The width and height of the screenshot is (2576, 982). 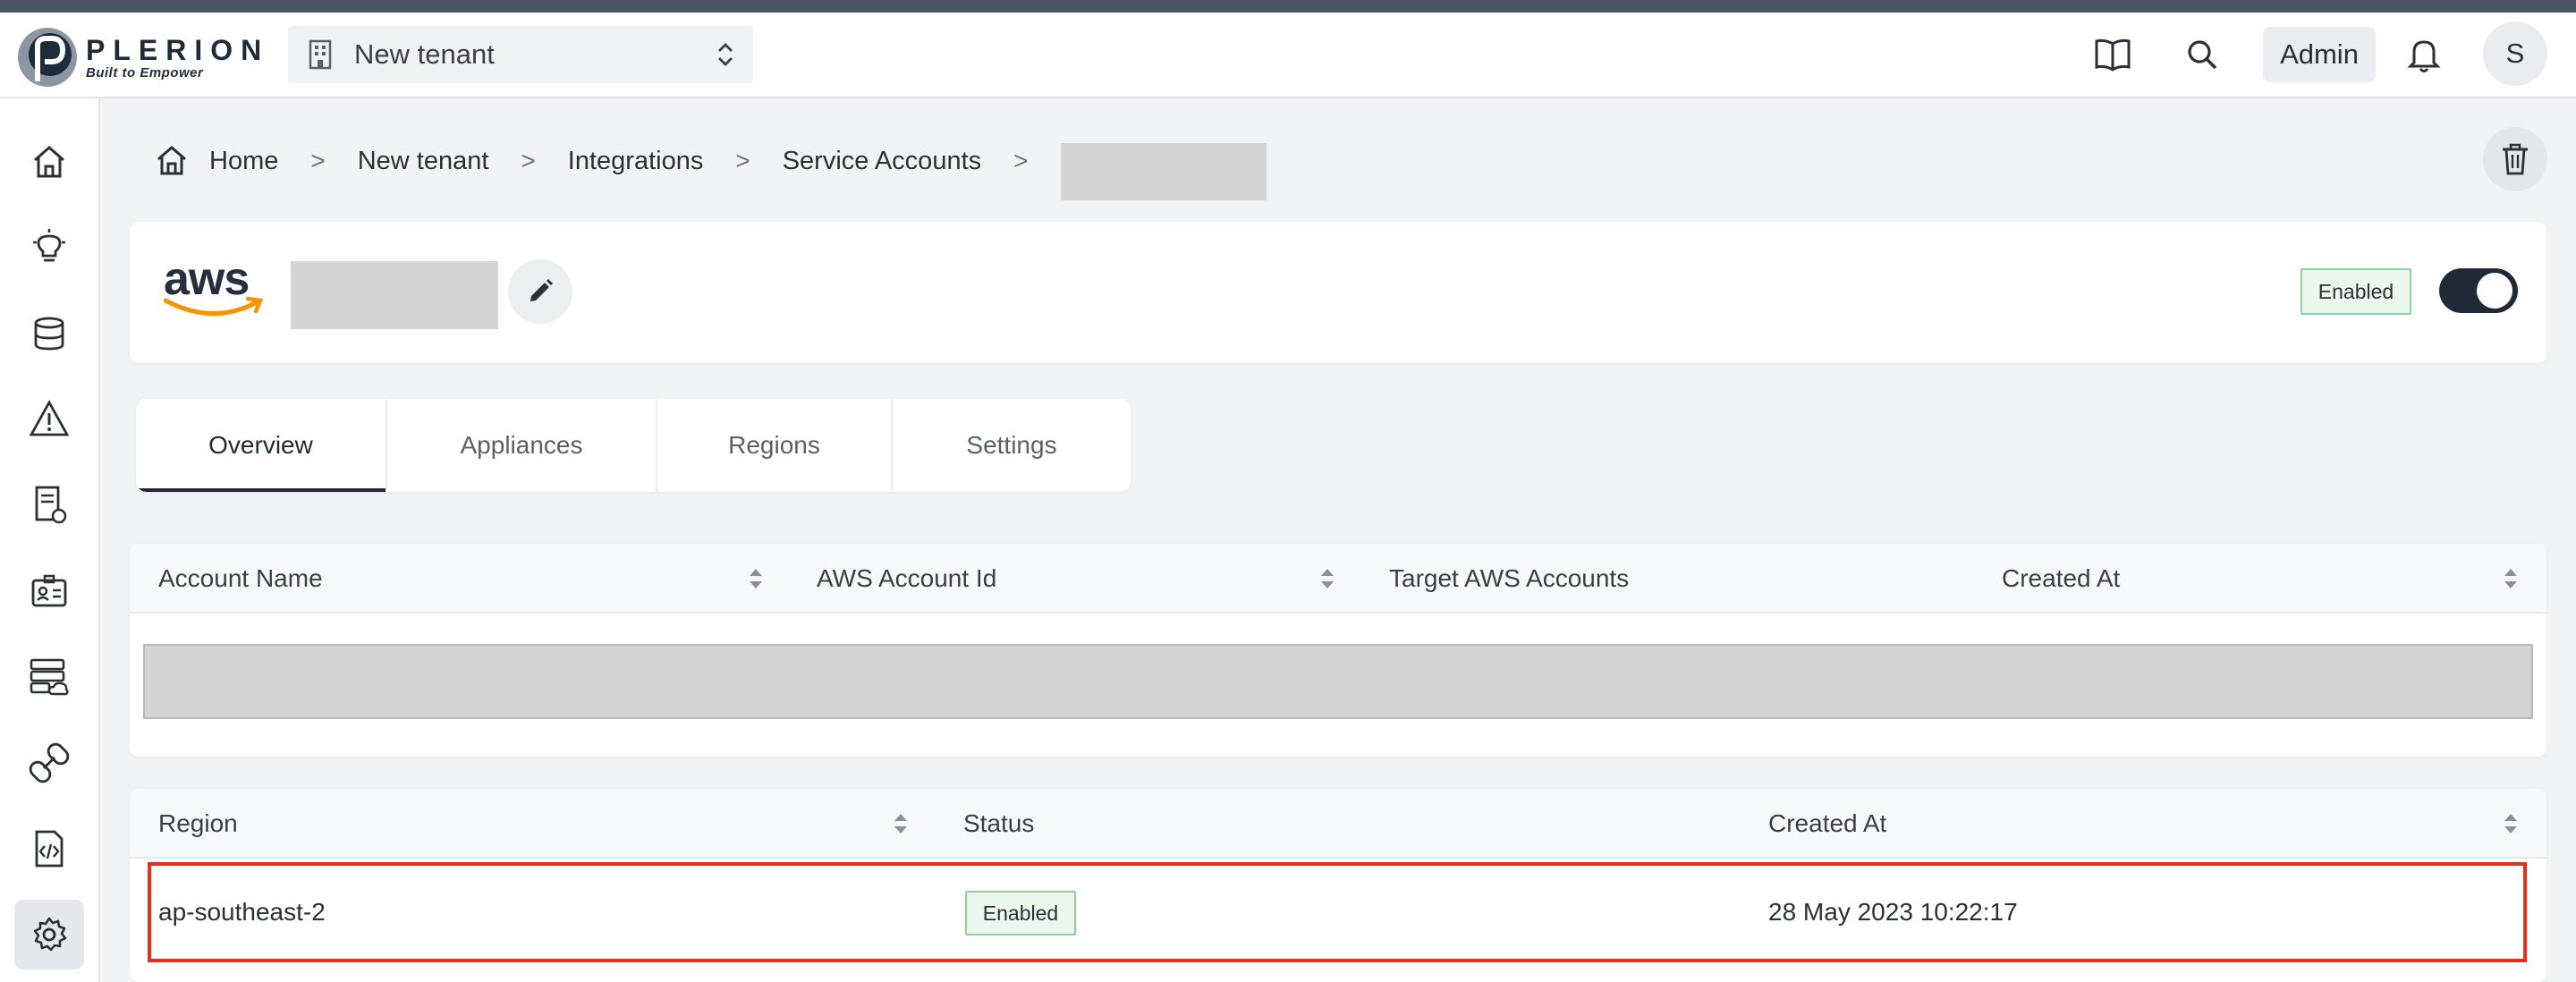 I want to click on tab-bar: Overview Appliances Regions Settings, so click(x=633, y=446).